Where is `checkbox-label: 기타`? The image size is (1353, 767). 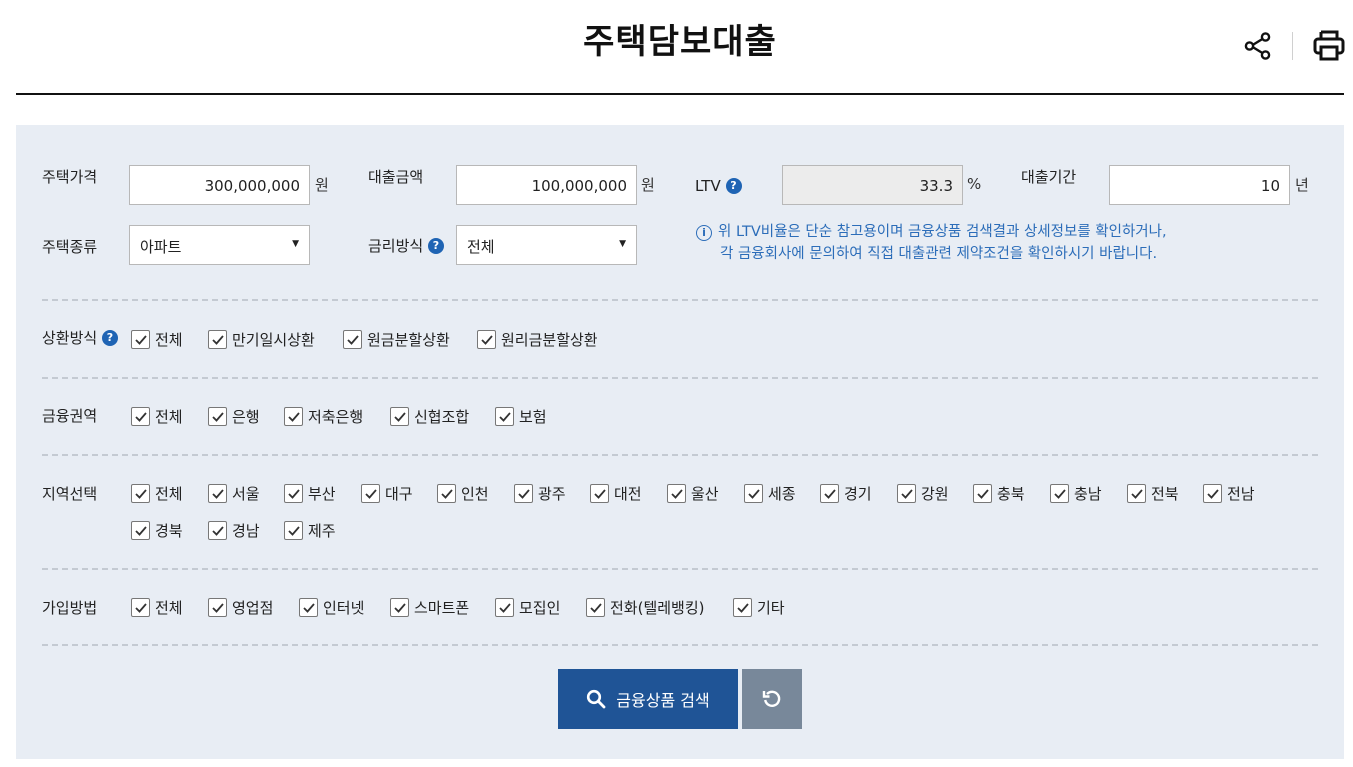 checkbox-label: 기타 is located at coordinates (771, 607).